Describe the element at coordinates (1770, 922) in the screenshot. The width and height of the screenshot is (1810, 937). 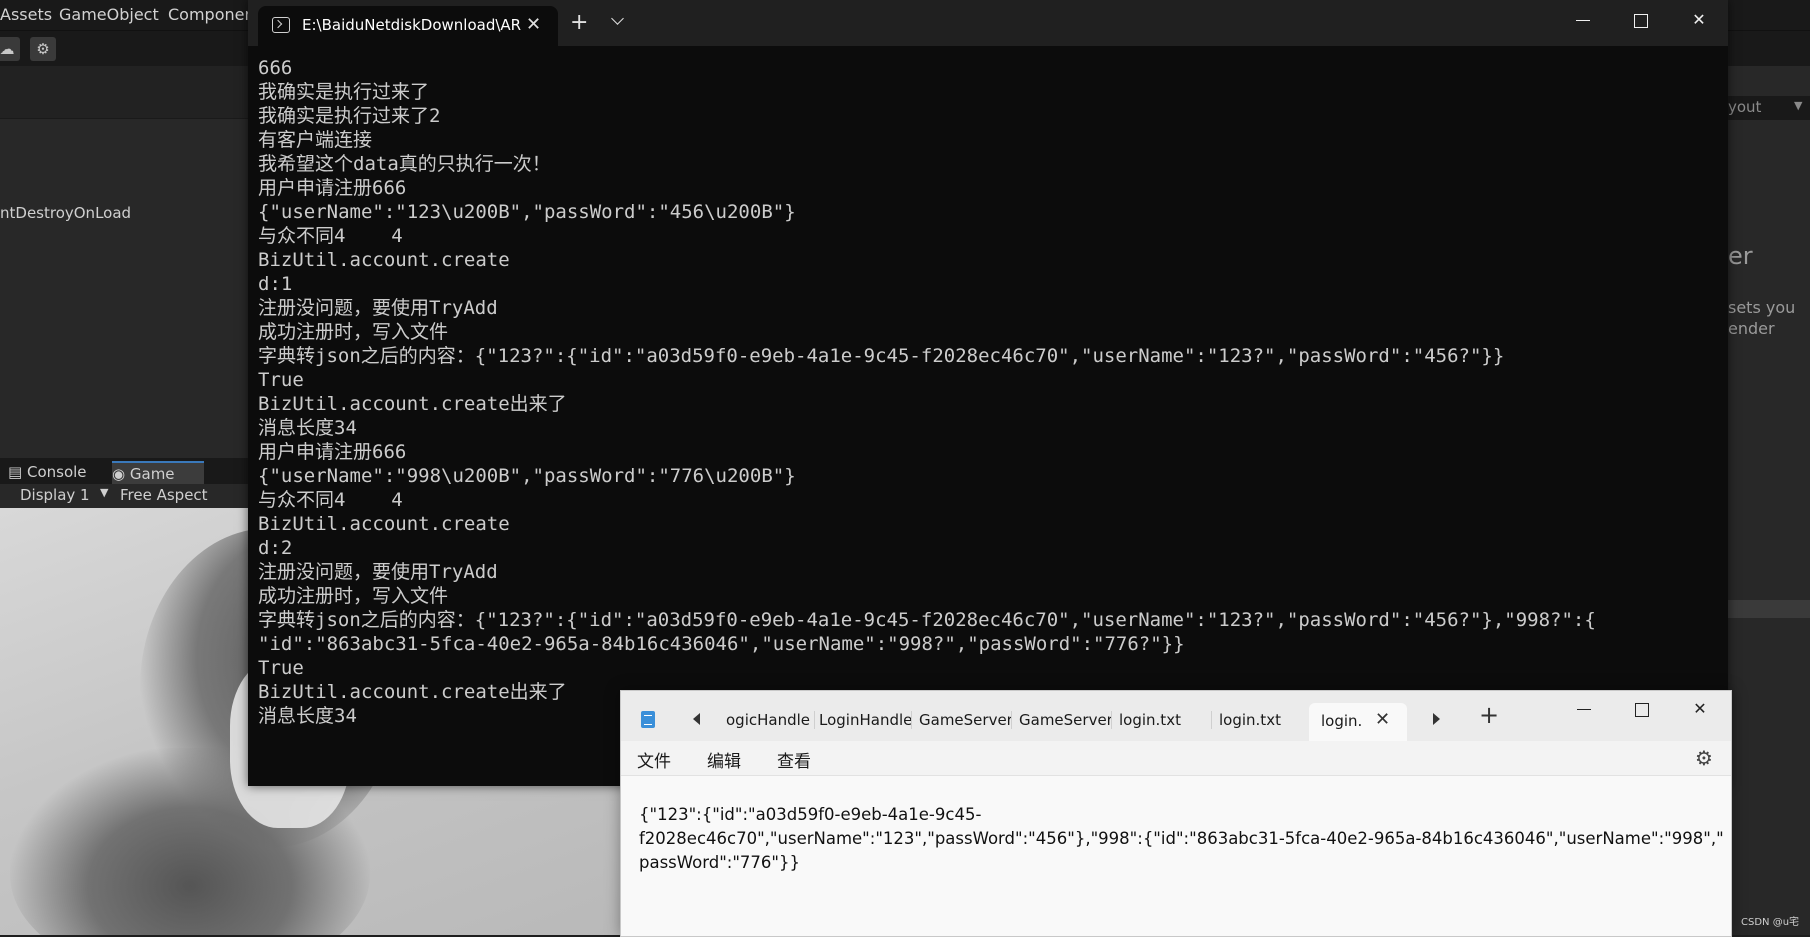
I see `watermark: CSDN @u宅` at that location.